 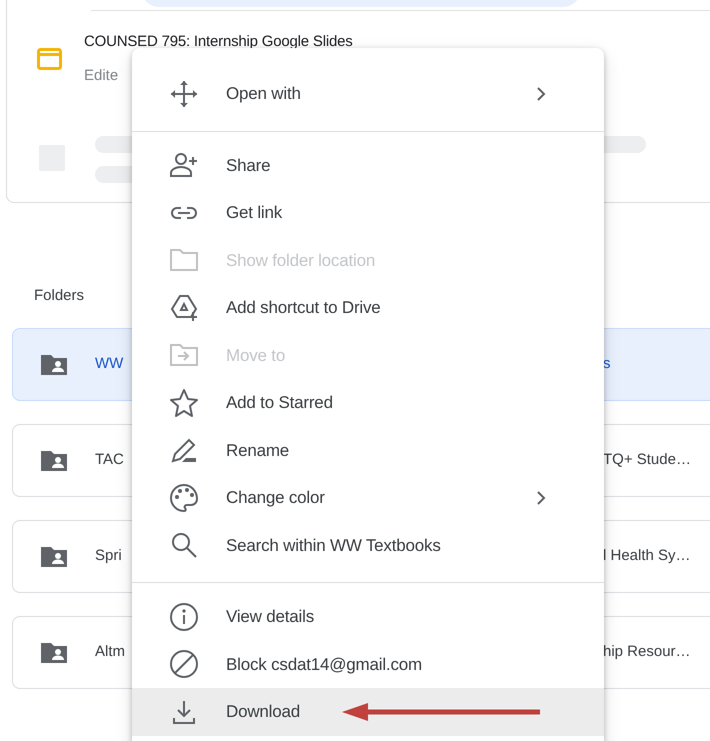 What do you see at coordinates (59, 295) in the screenshot?
I see `section-heading: Folders` at bounding box center [59, 295].